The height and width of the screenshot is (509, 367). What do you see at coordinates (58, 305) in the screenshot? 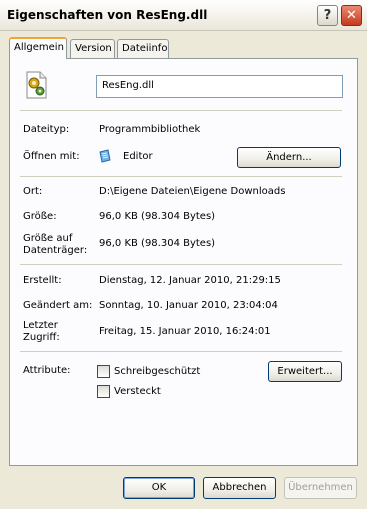
I see `modified-label: Geändert am:` at bounding box center [58, 305].